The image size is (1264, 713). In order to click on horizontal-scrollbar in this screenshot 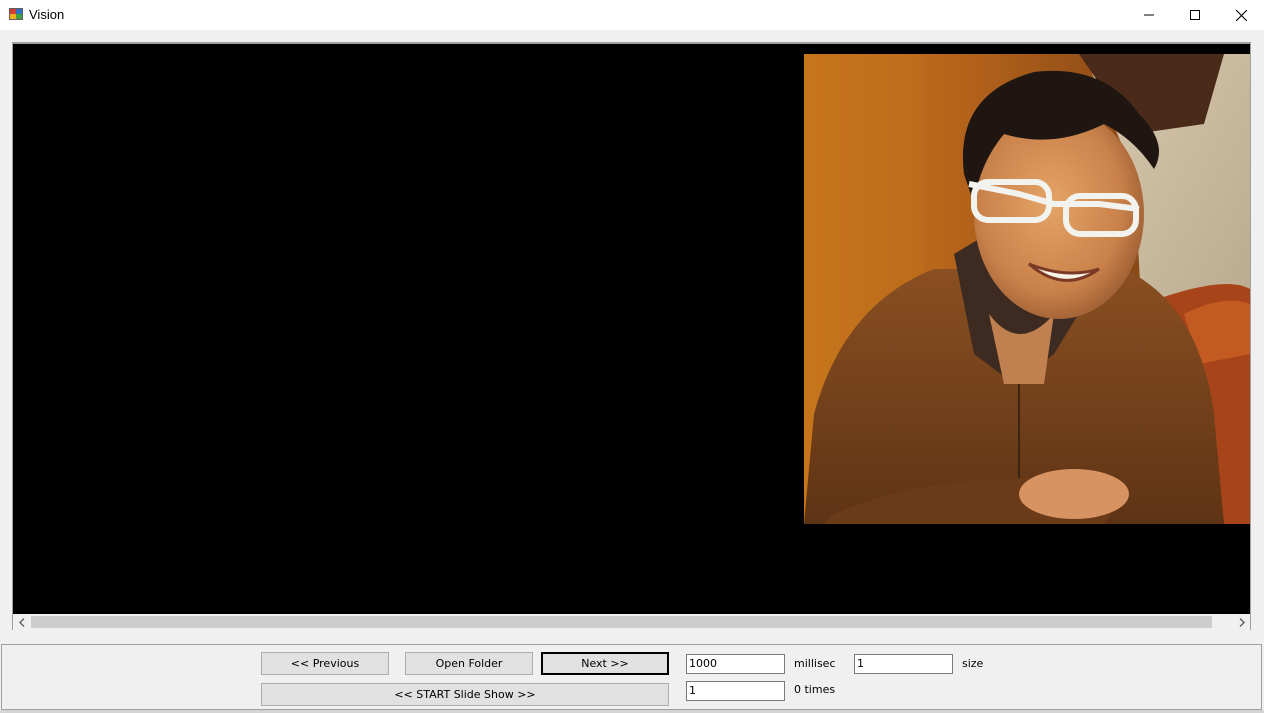, I will do `click(631, 622)`.